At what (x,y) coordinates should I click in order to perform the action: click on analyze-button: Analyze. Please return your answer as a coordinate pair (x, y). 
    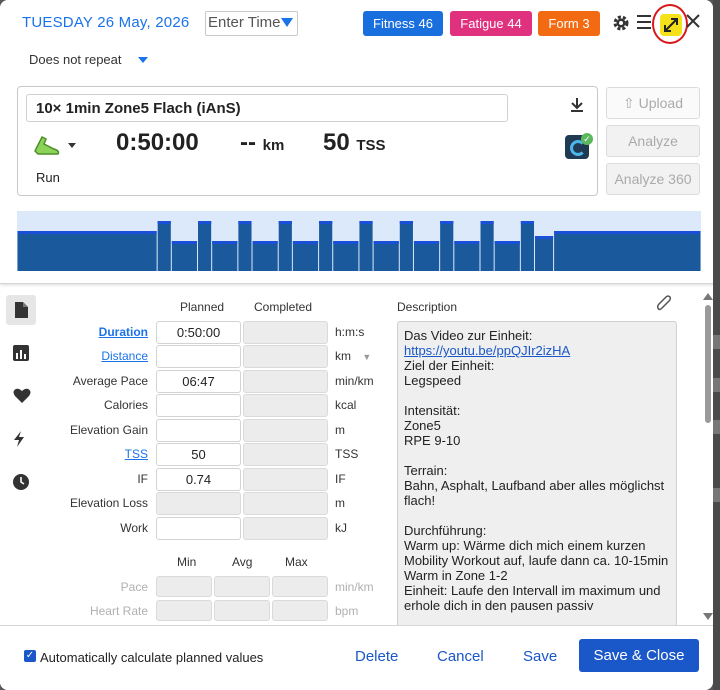
    Looking at the image, I should click on (653, 141).